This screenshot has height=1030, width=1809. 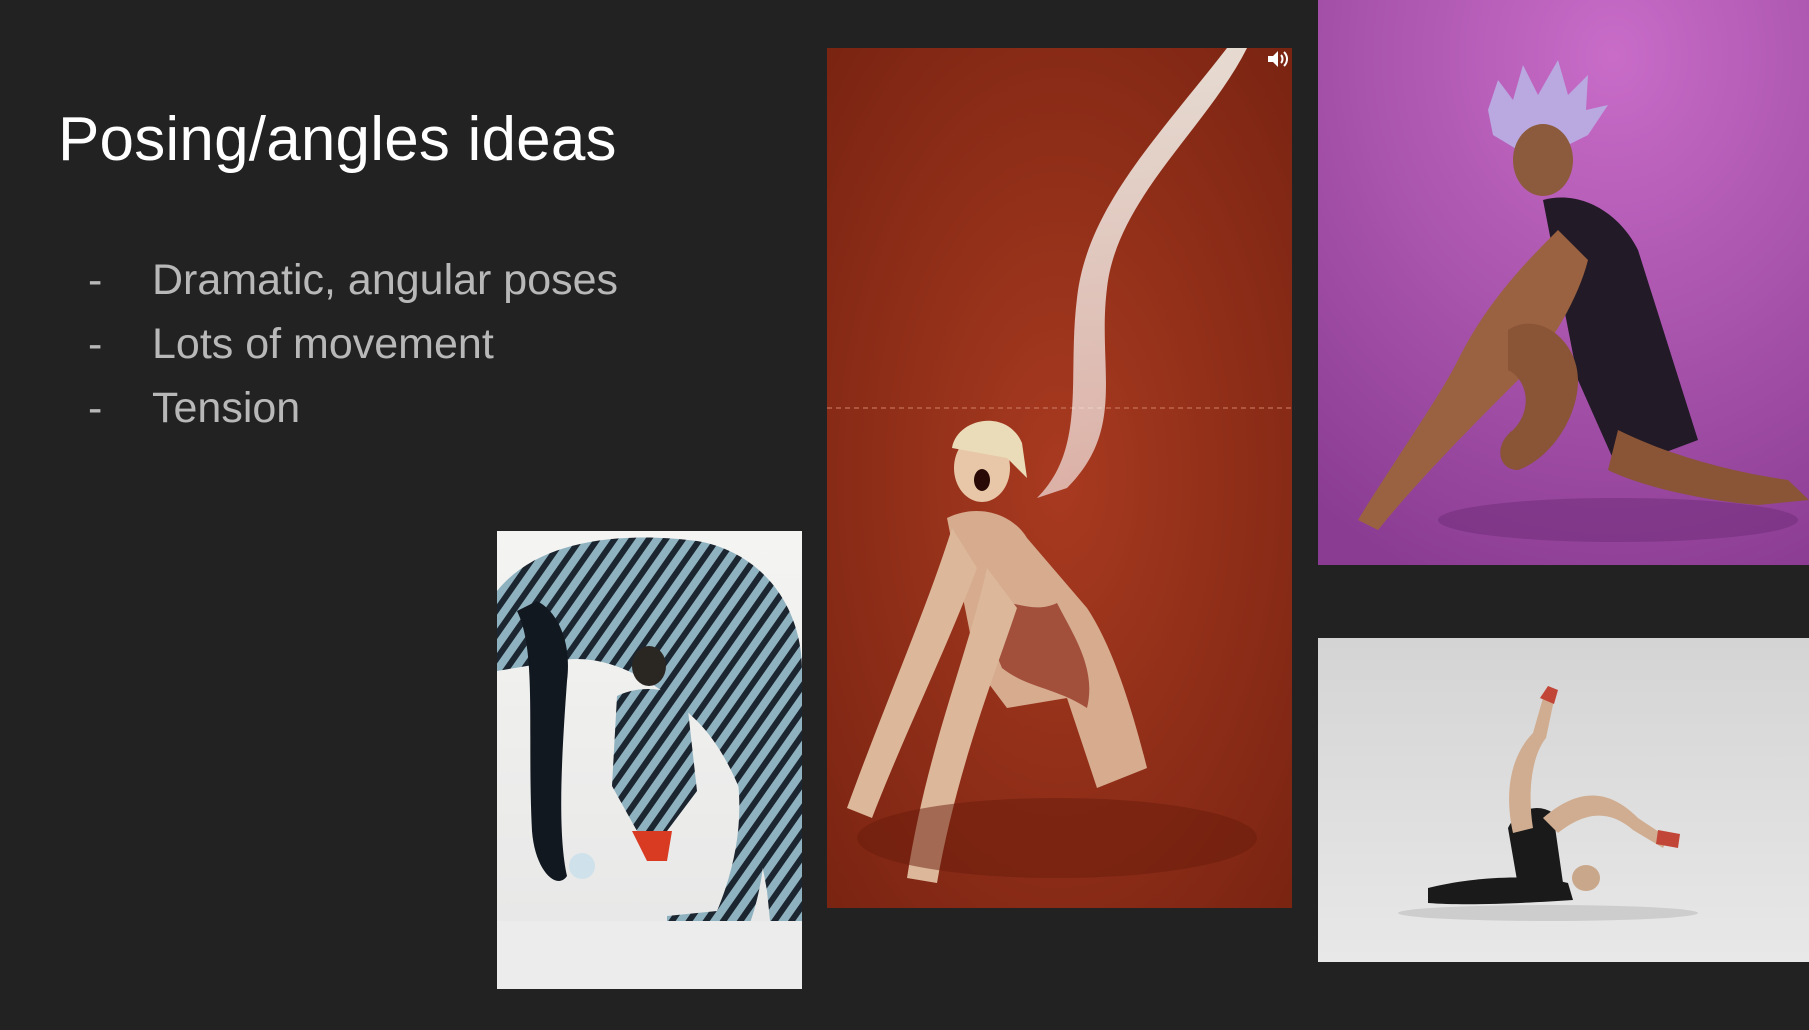 What do you see at coordinates (337, 139) in the screenshot?
I see `slide-title: Posing/angles ideas` at bounding box center [337, 139].